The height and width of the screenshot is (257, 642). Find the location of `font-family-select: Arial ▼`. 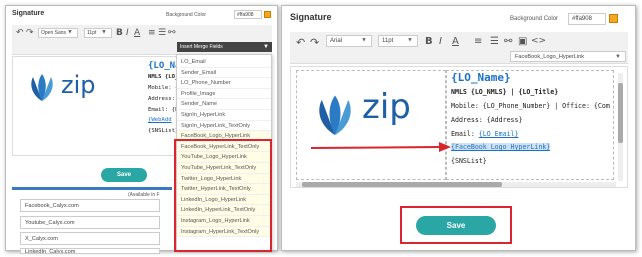

font-family-select: Arial ▼ is located at coordinates (349, 41).